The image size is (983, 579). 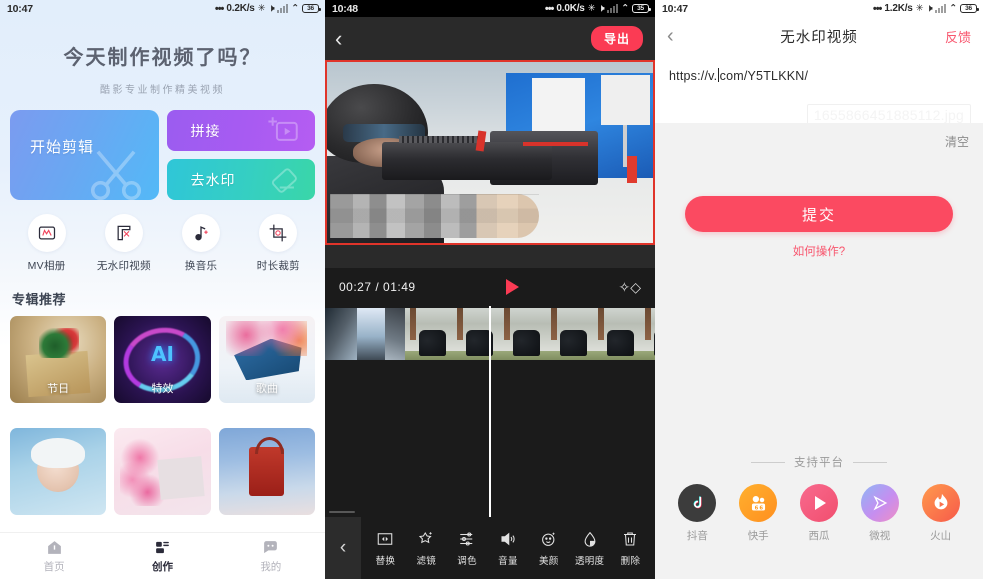 What do you see at coordinates (957, 141) in the screenshot?
I see `clear-button: 清空` at bounding box center [957, 141].